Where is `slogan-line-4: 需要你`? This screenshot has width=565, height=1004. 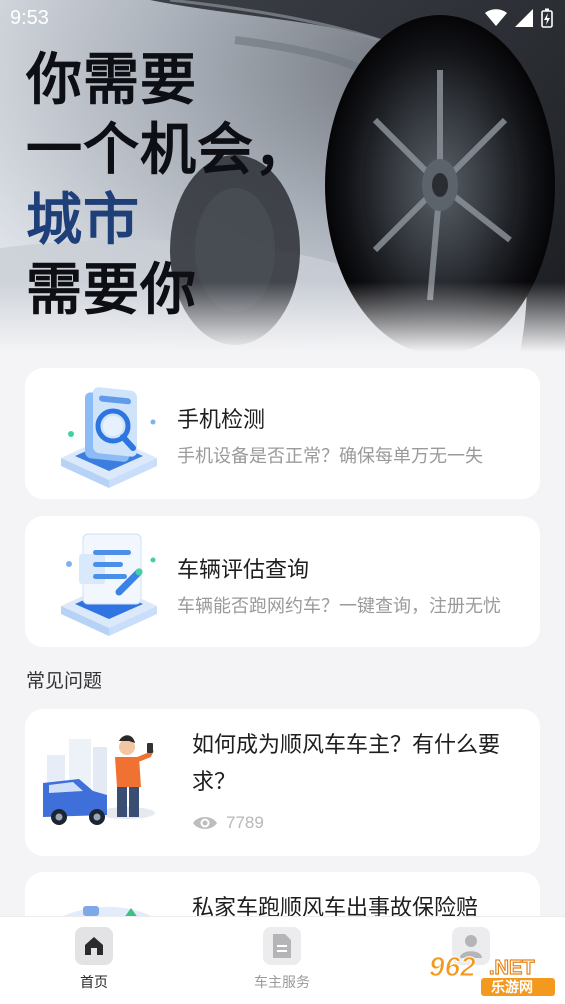 slogan-line-4: 需要你 is located at coordinates (111, 290).